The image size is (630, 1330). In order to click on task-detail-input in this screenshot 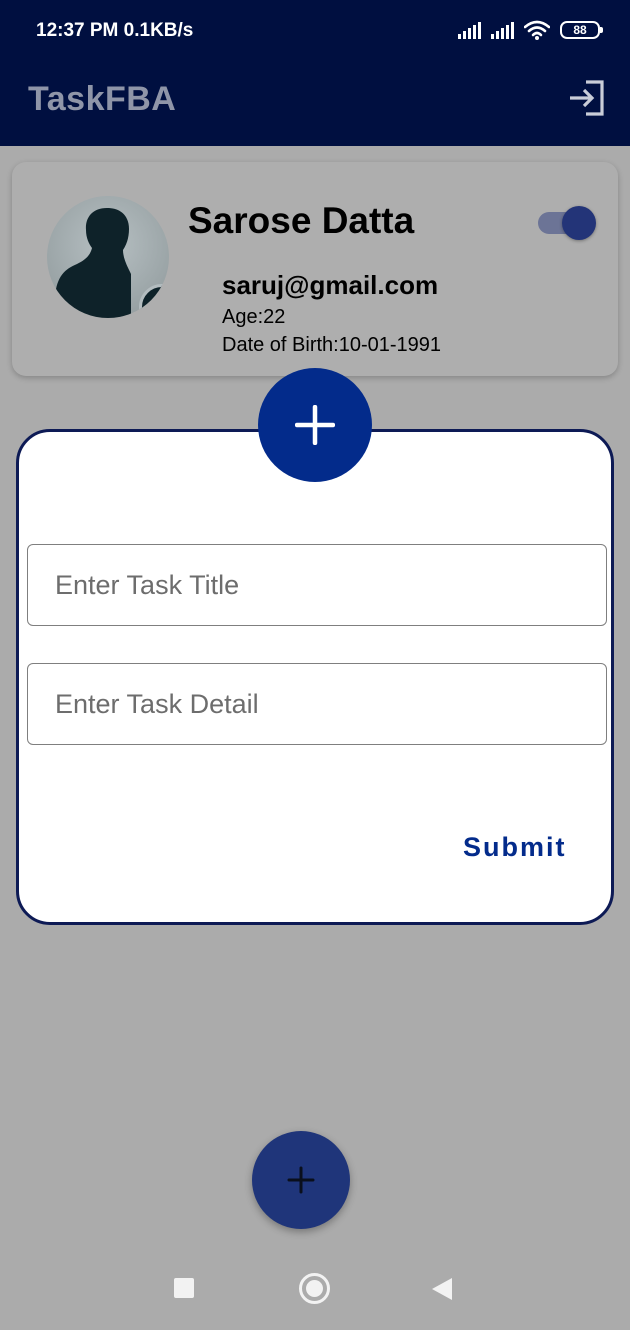, I will do `click(315, 704)`.